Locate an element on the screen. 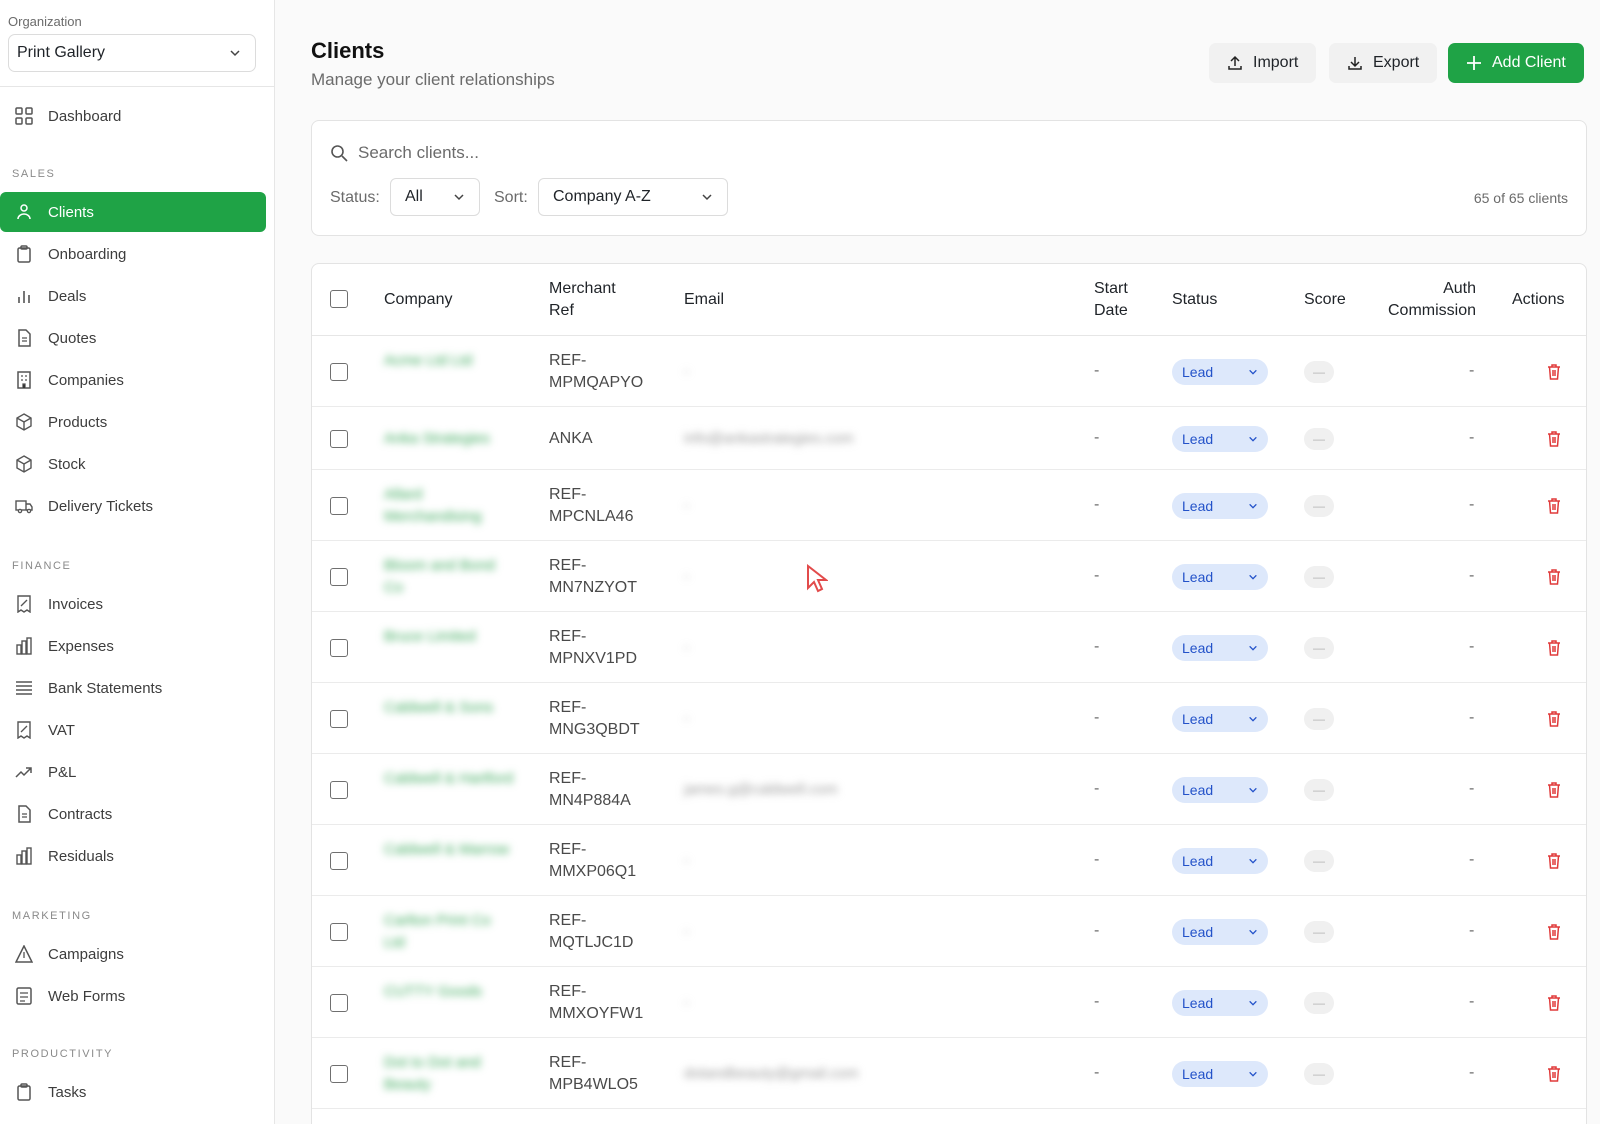 This screenshot has width=1600, height=1124. sidebar-item-pnl: P&L is located at coordinates (133, 772).